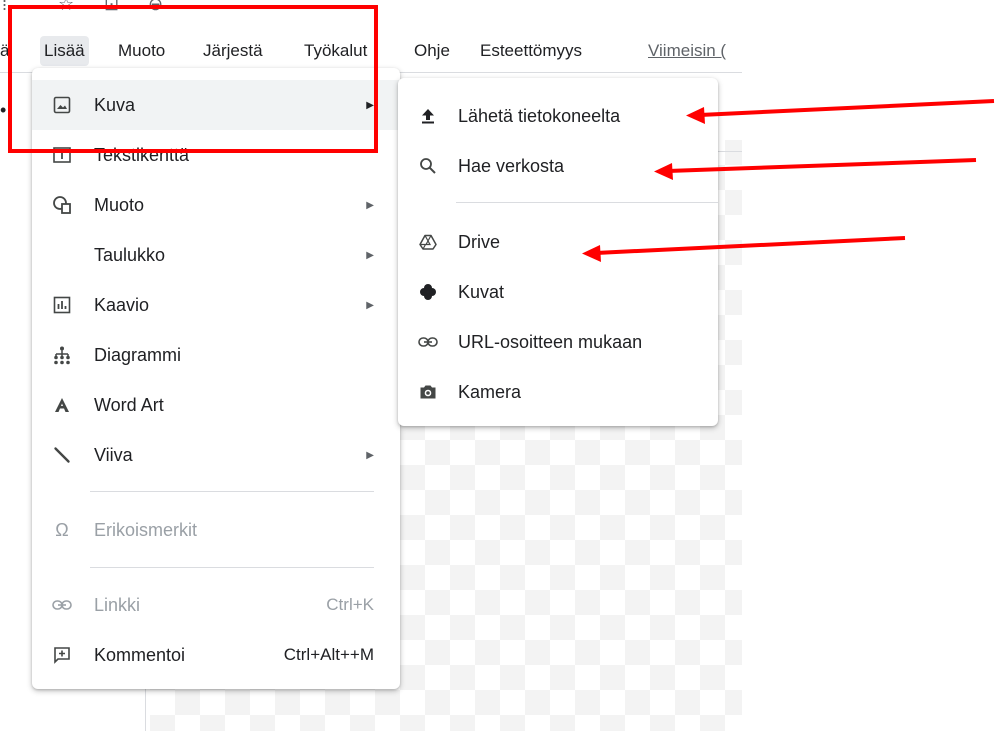  Describe the element at coordinates (216, 255) in the screenshot. I see `menu-item-table: Taulukko ▶` at that location.